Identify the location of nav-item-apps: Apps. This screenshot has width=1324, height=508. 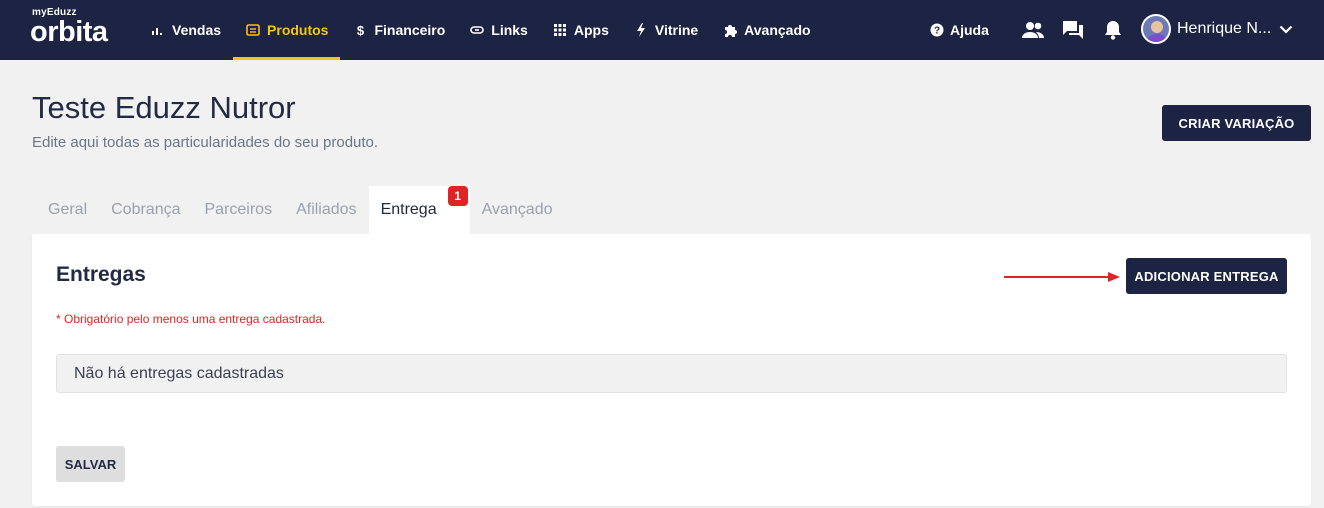
(580, 30).